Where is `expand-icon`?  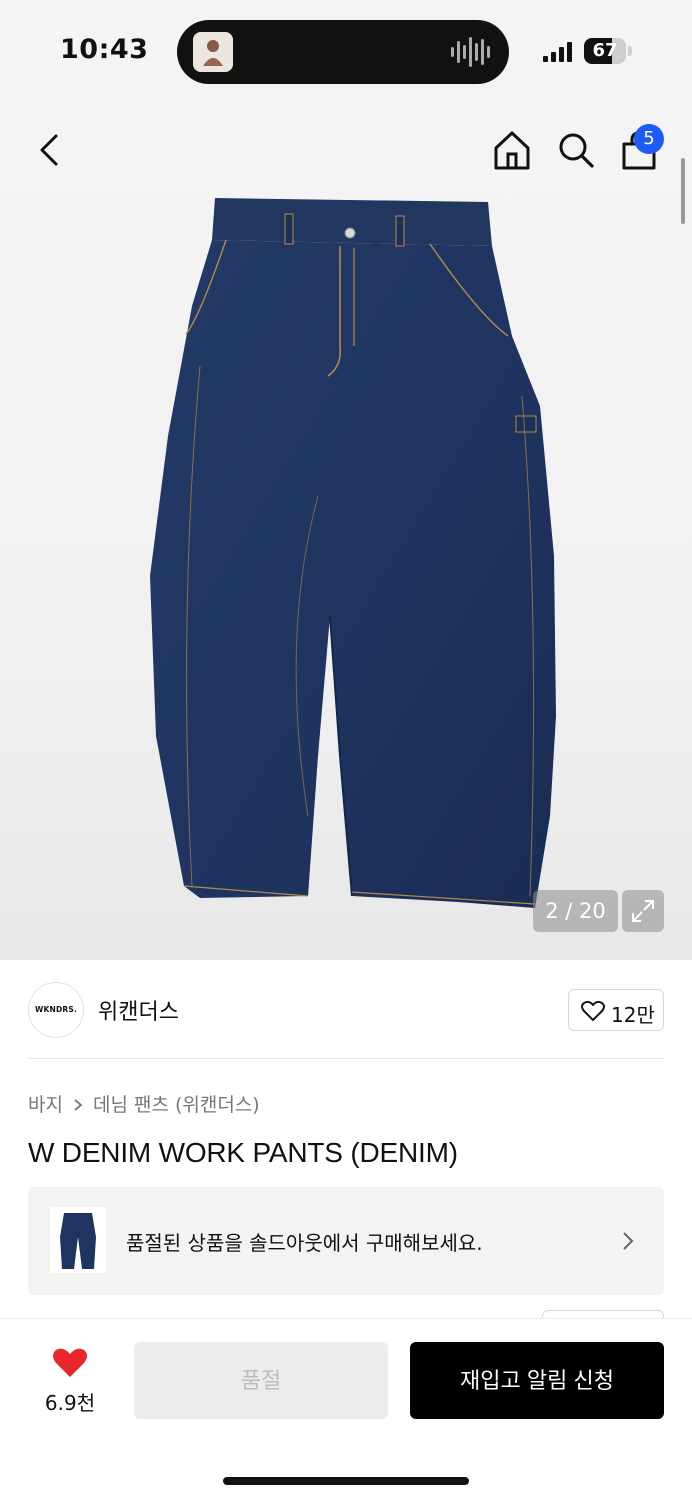
expand-icon is located at coordinates (643, 911).